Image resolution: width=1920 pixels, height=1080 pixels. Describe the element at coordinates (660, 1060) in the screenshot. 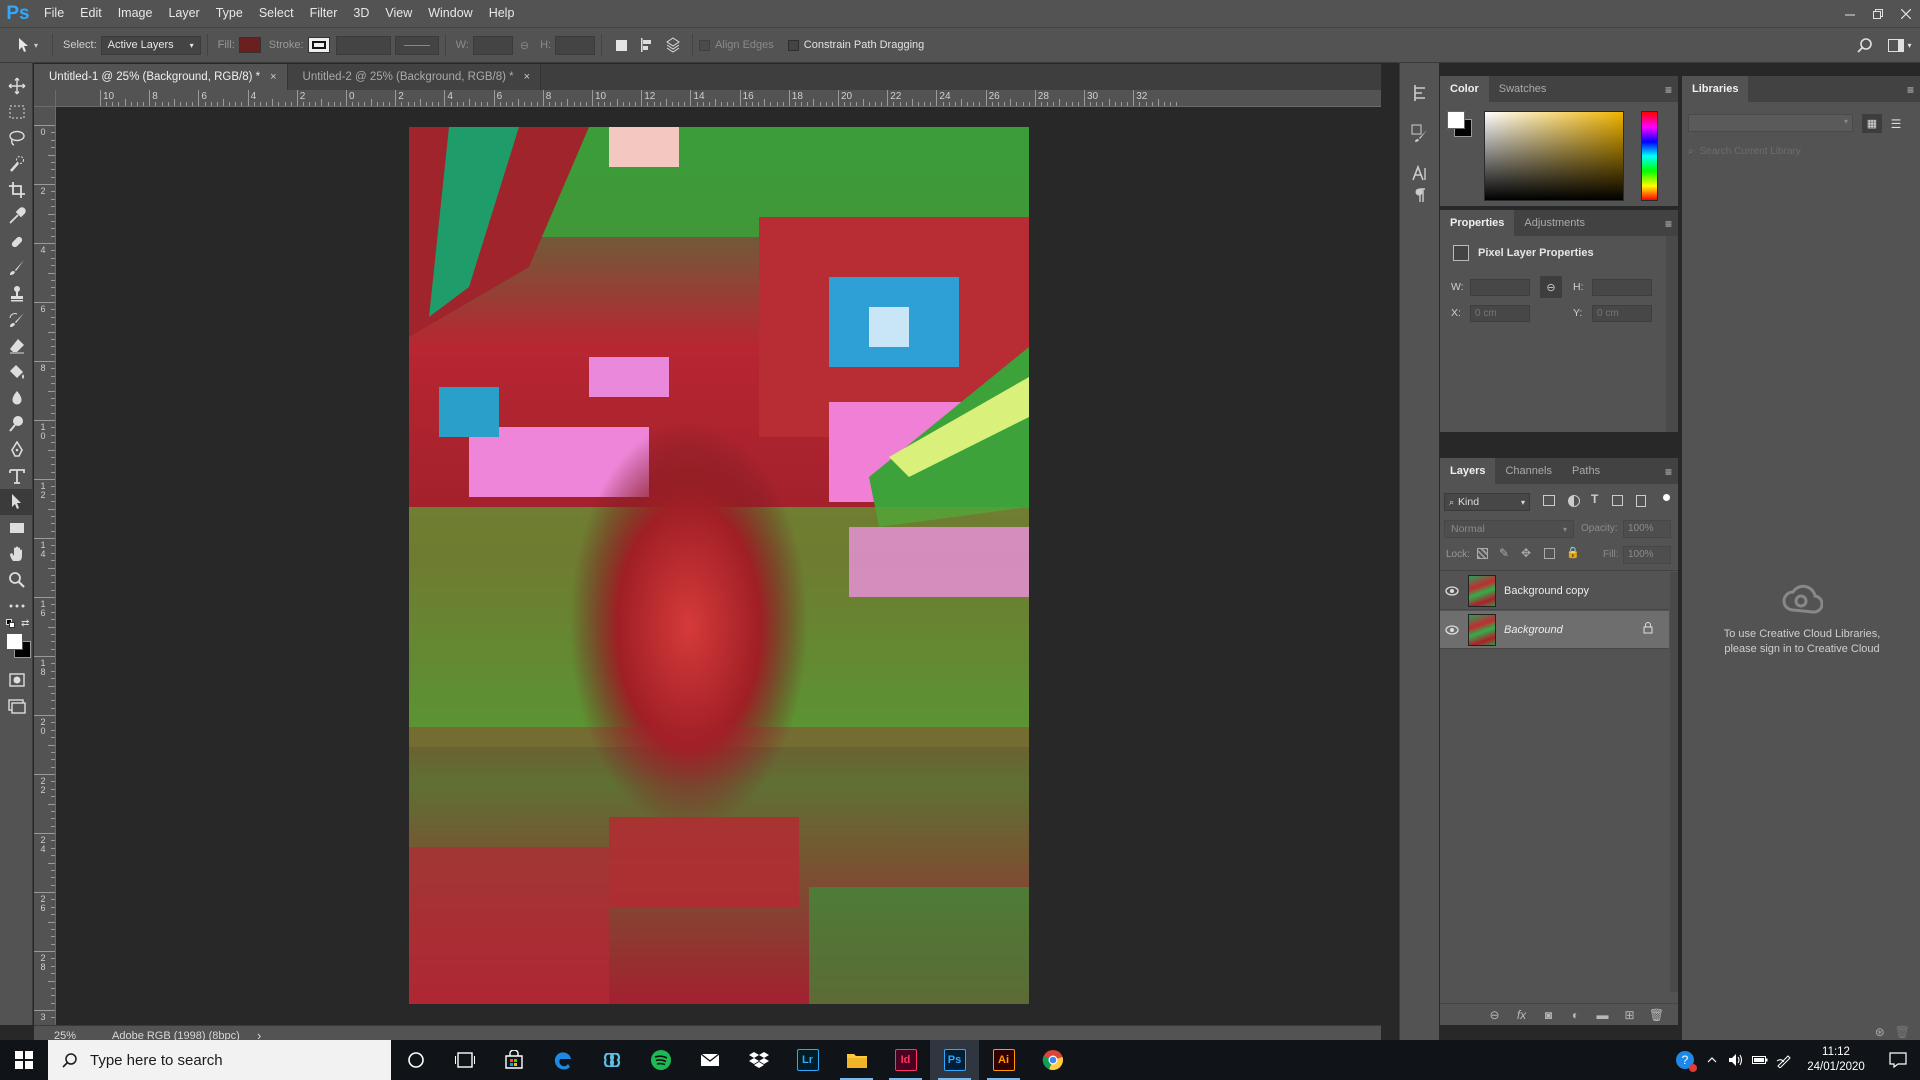

I see `spotify-button` at that location.